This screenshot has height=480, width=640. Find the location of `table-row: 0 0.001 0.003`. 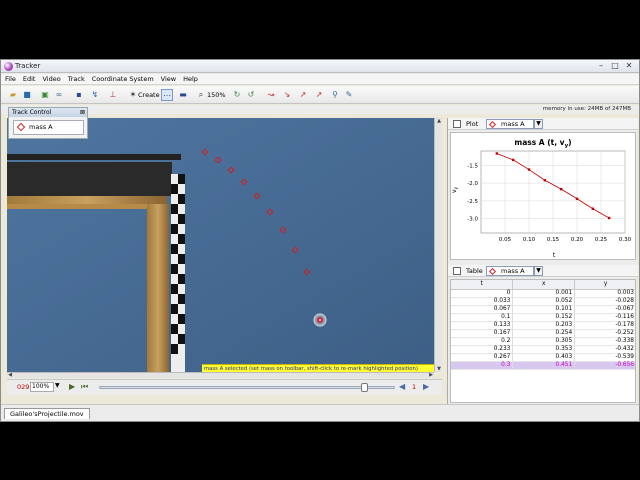

table-row: 0 0.001 0.003 is located at coordinates (543, 293).